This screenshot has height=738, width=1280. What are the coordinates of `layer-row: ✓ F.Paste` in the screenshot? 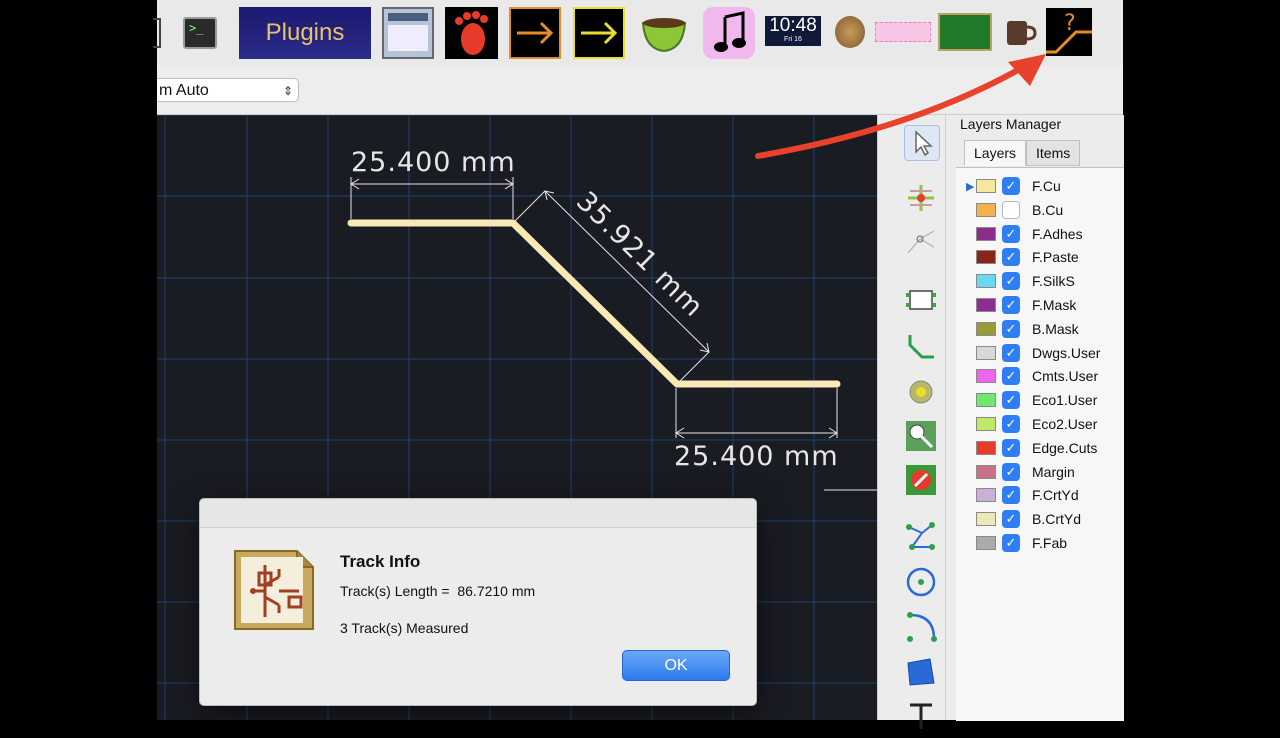 It's located at (1040, 257).